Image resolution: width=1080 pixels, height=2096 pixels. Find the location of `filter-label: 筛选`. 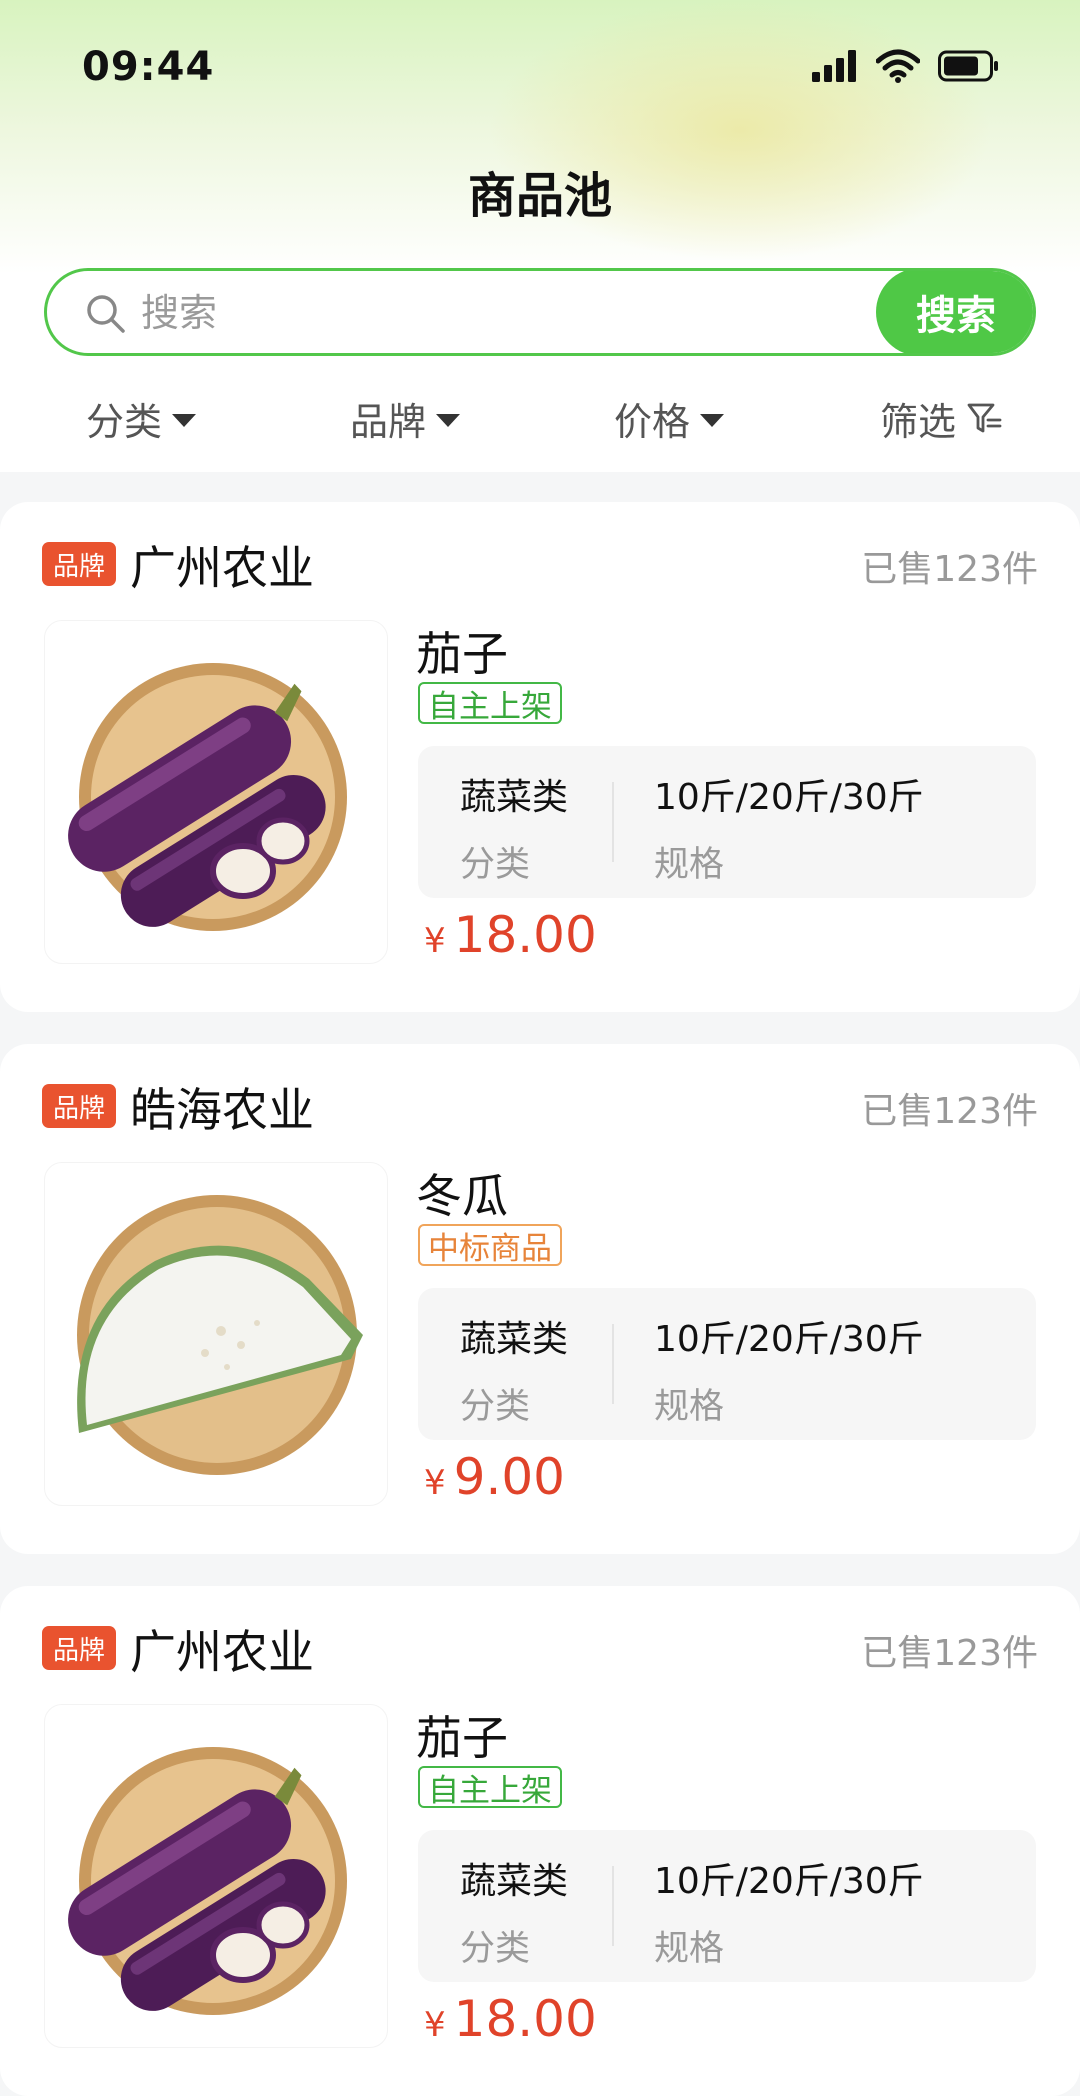

filter-label: 筛选 is located at coordinates (918, 421).